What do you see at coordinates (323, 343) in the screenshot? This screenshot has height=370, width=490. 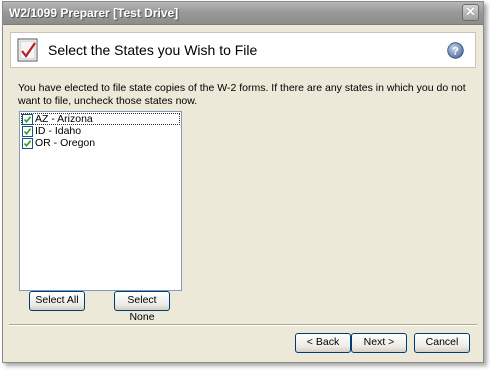 I see `back-button: < Back` at bounding box center [323, 343].